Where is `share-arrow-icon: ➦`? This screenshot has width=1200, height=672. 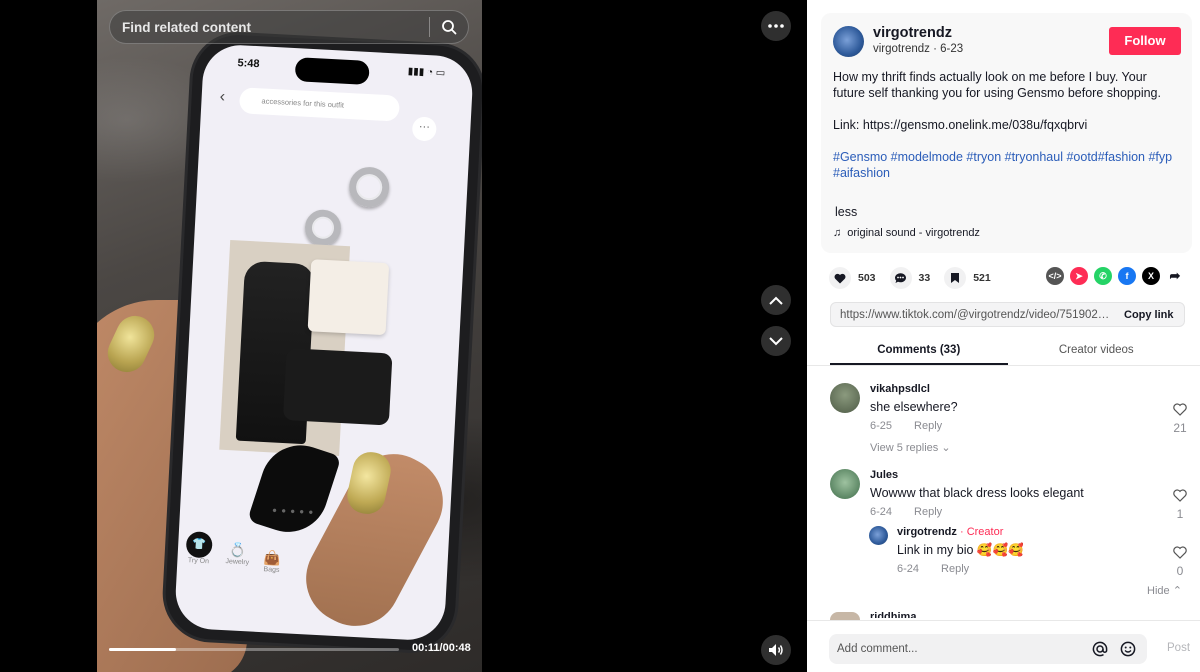 share-arrow-icon: ➦ is located at coordinates (1175, 276).